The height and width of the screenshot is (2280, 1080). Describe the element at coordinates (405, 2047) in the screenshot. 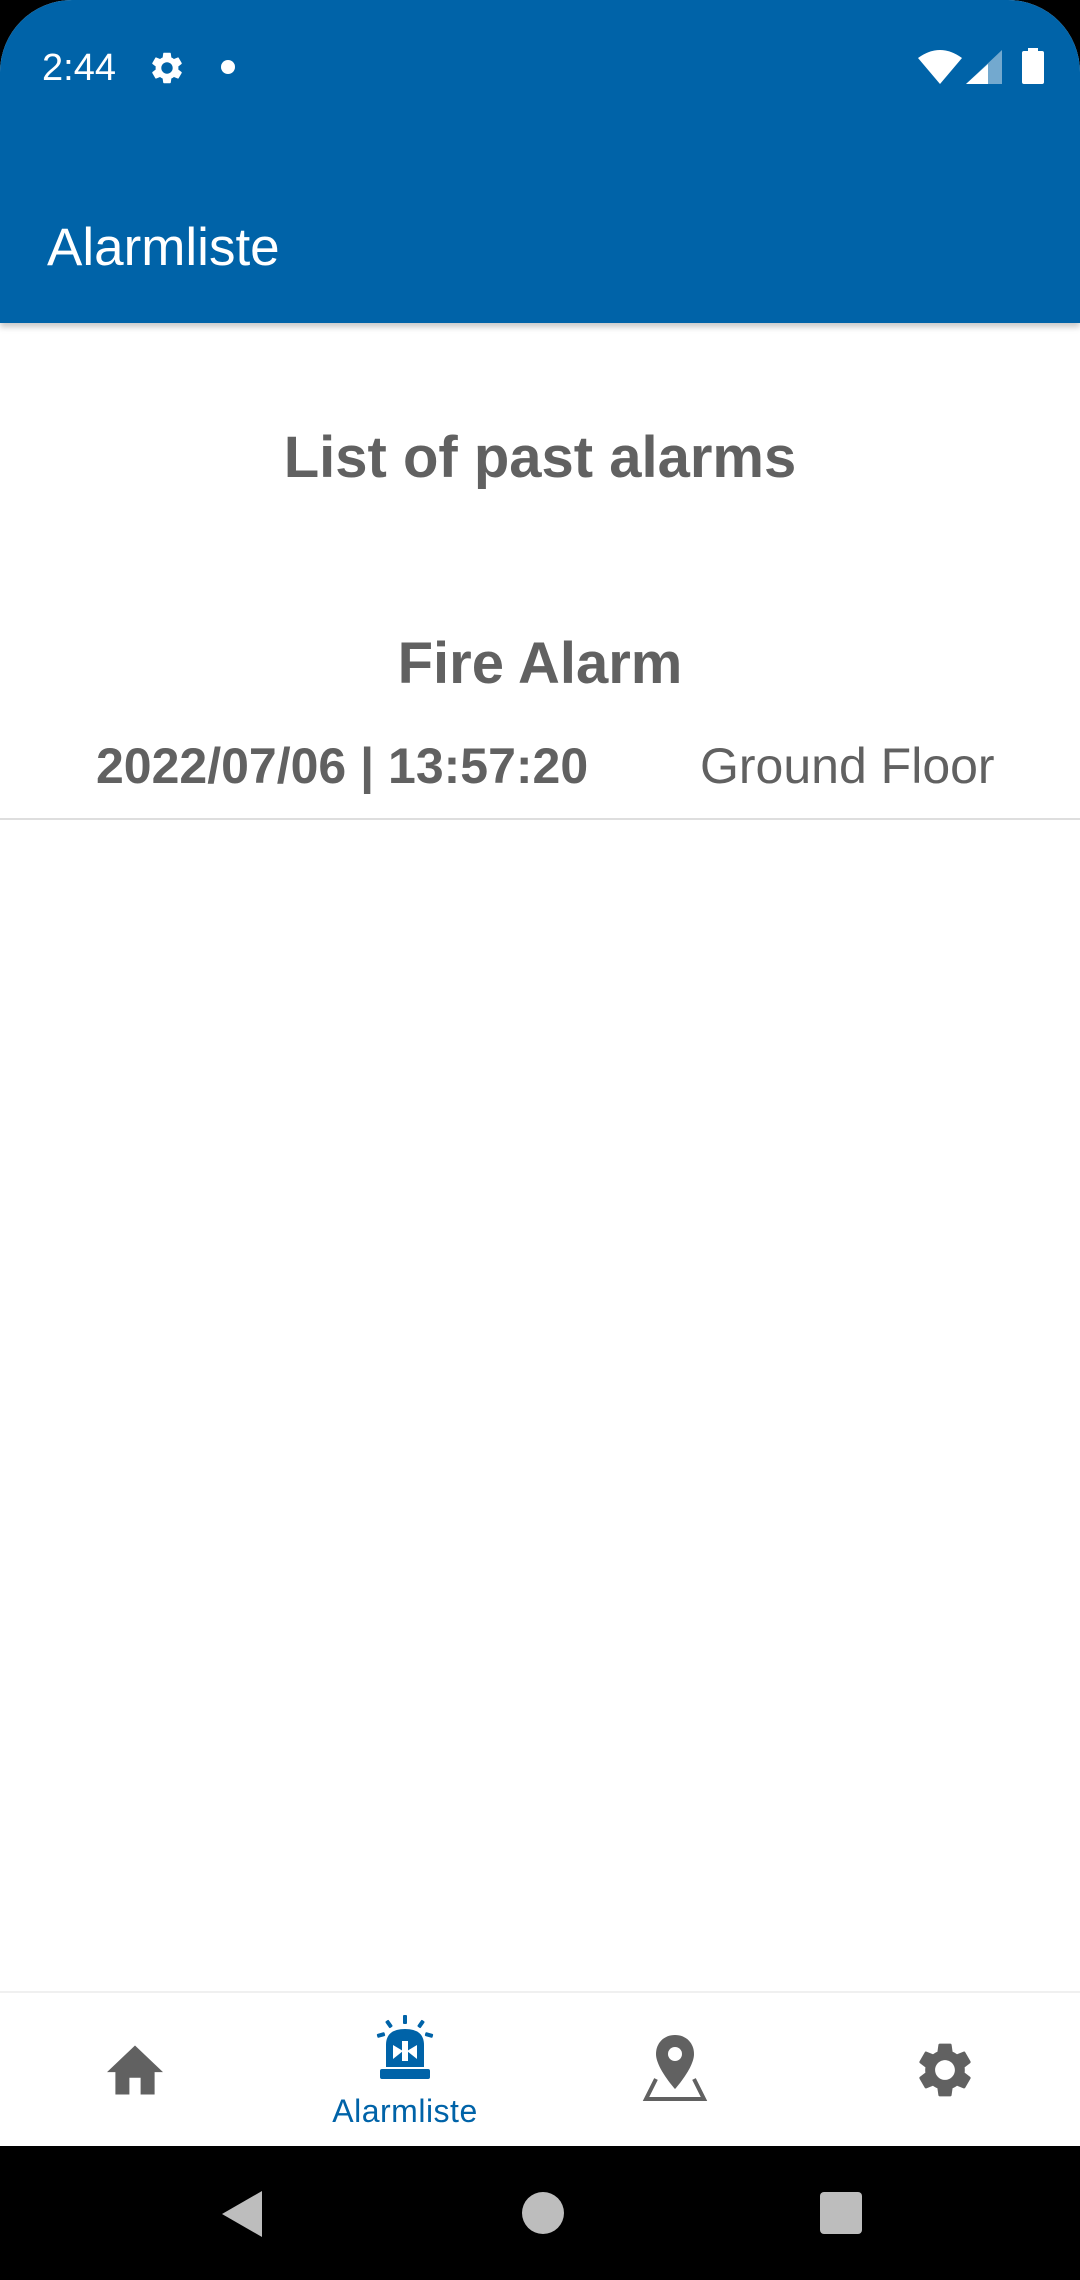

I see `siren-icon` at that location.